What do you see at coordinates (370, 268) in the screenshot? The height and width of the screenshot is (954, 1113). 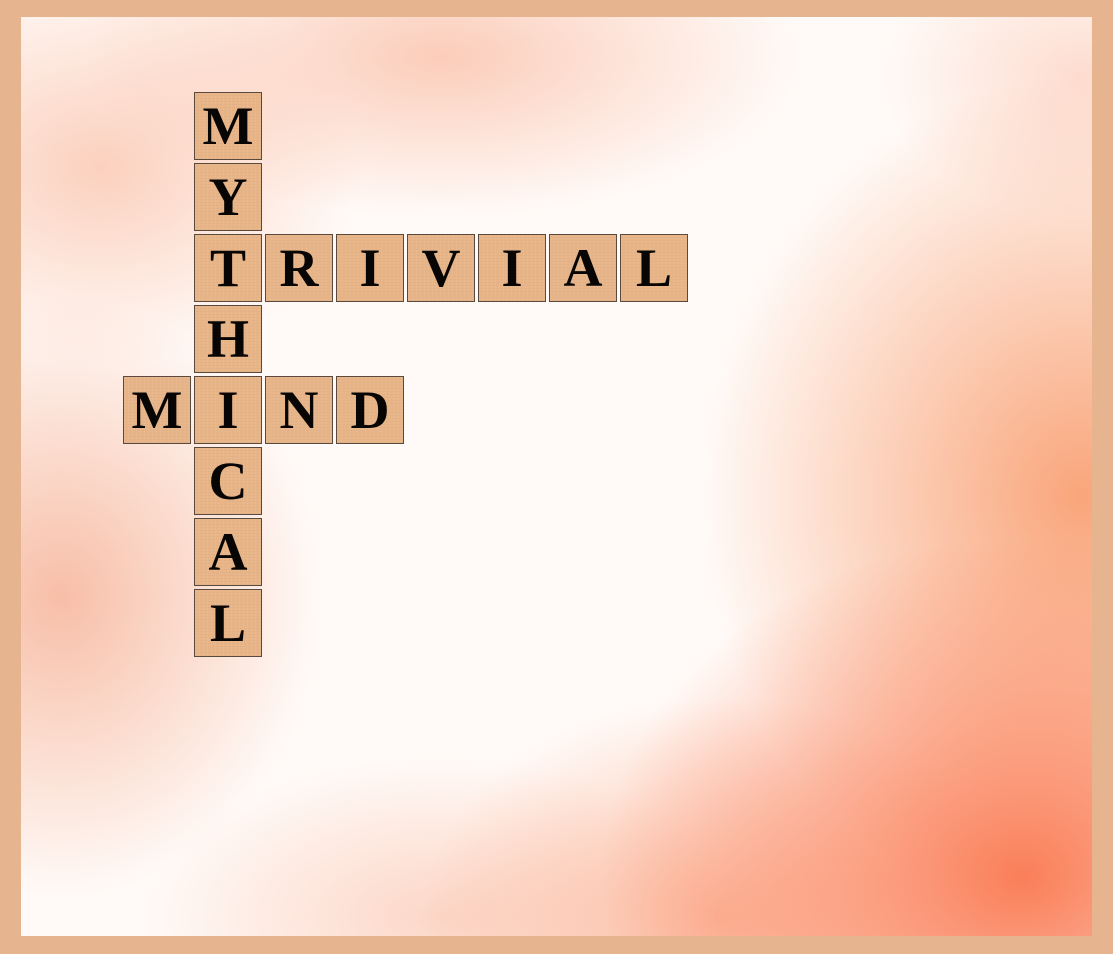 I see `tile-trivial-i1: I` at bounding box center [370, 268].